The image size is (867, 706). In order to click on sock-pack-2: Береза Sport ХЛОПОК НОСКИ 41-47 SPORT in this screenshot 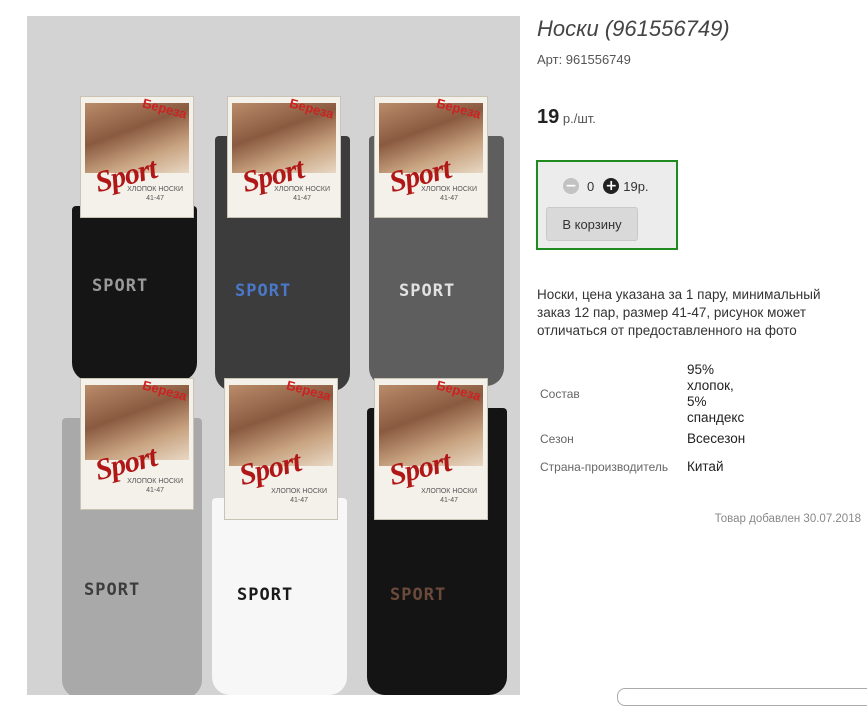, I will do `click(285, 245)`.